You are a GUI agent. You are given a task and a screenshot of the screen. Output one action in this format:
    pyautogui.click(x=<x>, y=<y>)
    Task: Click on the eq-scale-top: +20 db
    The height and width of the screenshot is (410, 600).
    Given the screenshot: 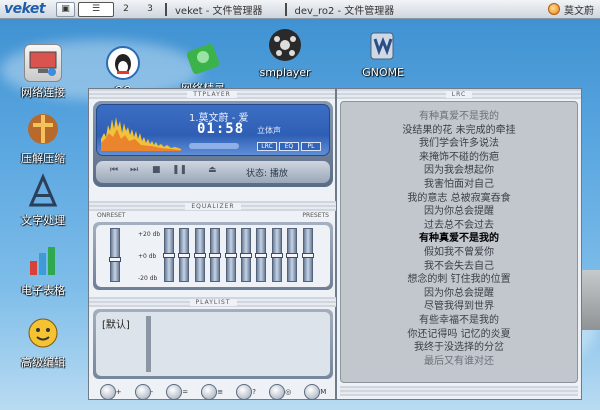 What is the action you would take?
    pyautogui.click(x=149, y=234)
    